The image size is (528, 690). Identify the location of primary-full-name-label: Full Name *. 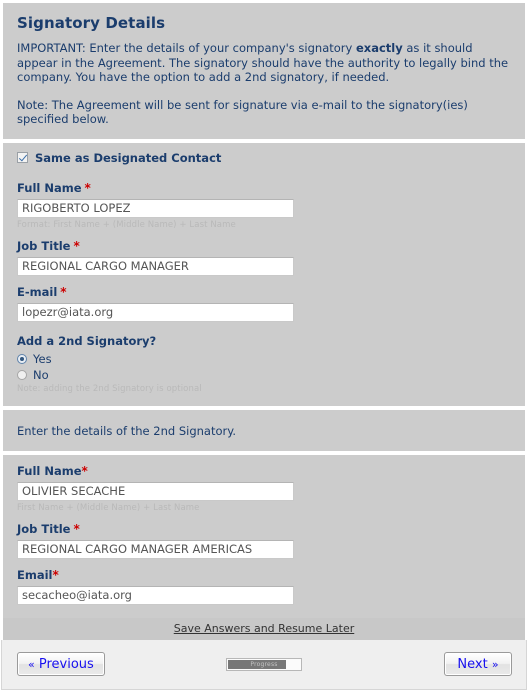
(264, 188).